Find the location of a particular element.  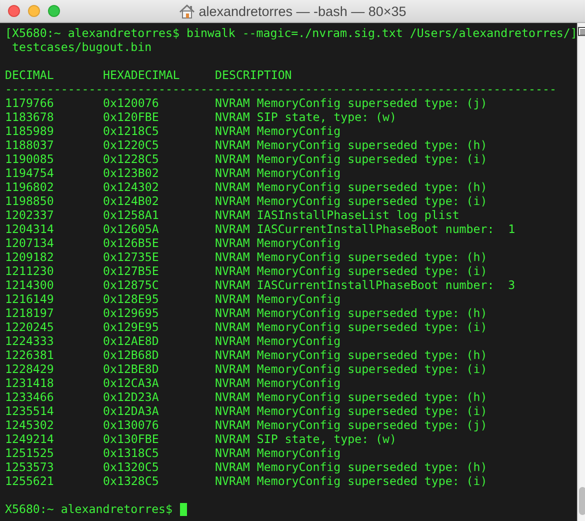

table-cell-text: 1209182 is located at coordinates (30, 257).